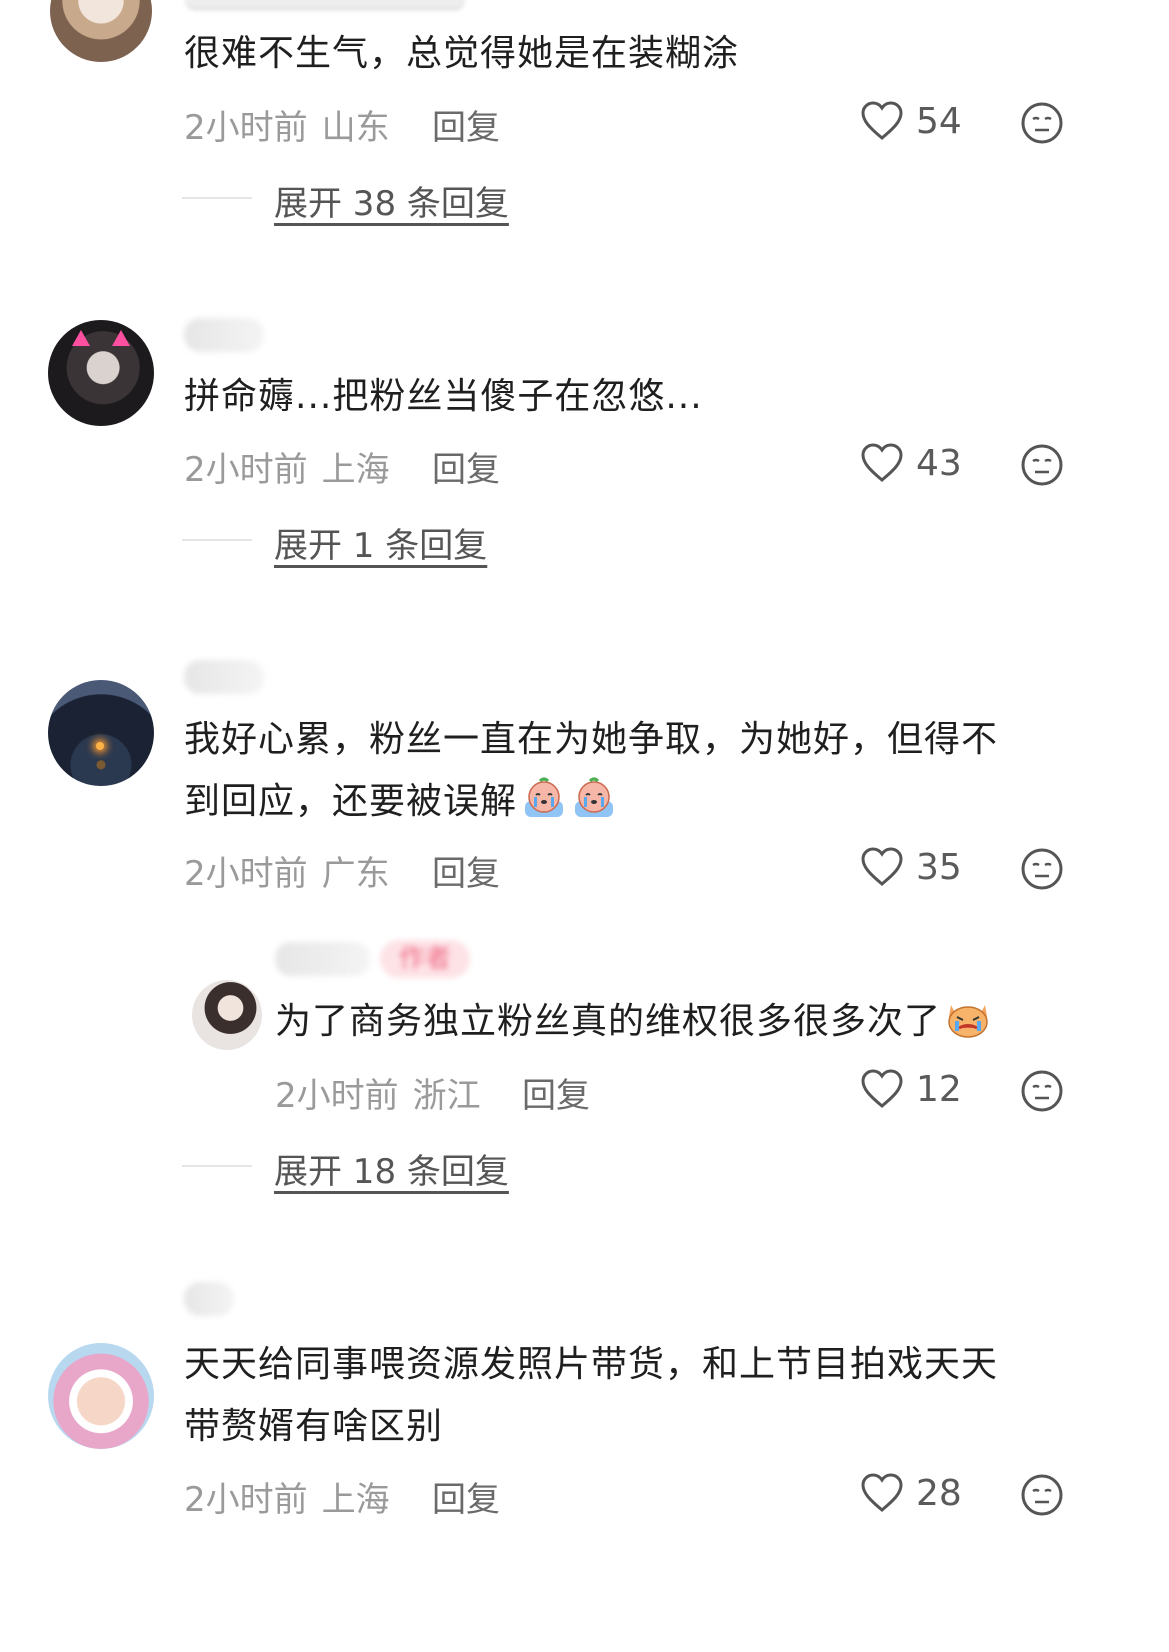  What do you see at coordinates (911, 1089) in the screenshot?
I see `like-button: 12` at bounding box center [911, 1089].